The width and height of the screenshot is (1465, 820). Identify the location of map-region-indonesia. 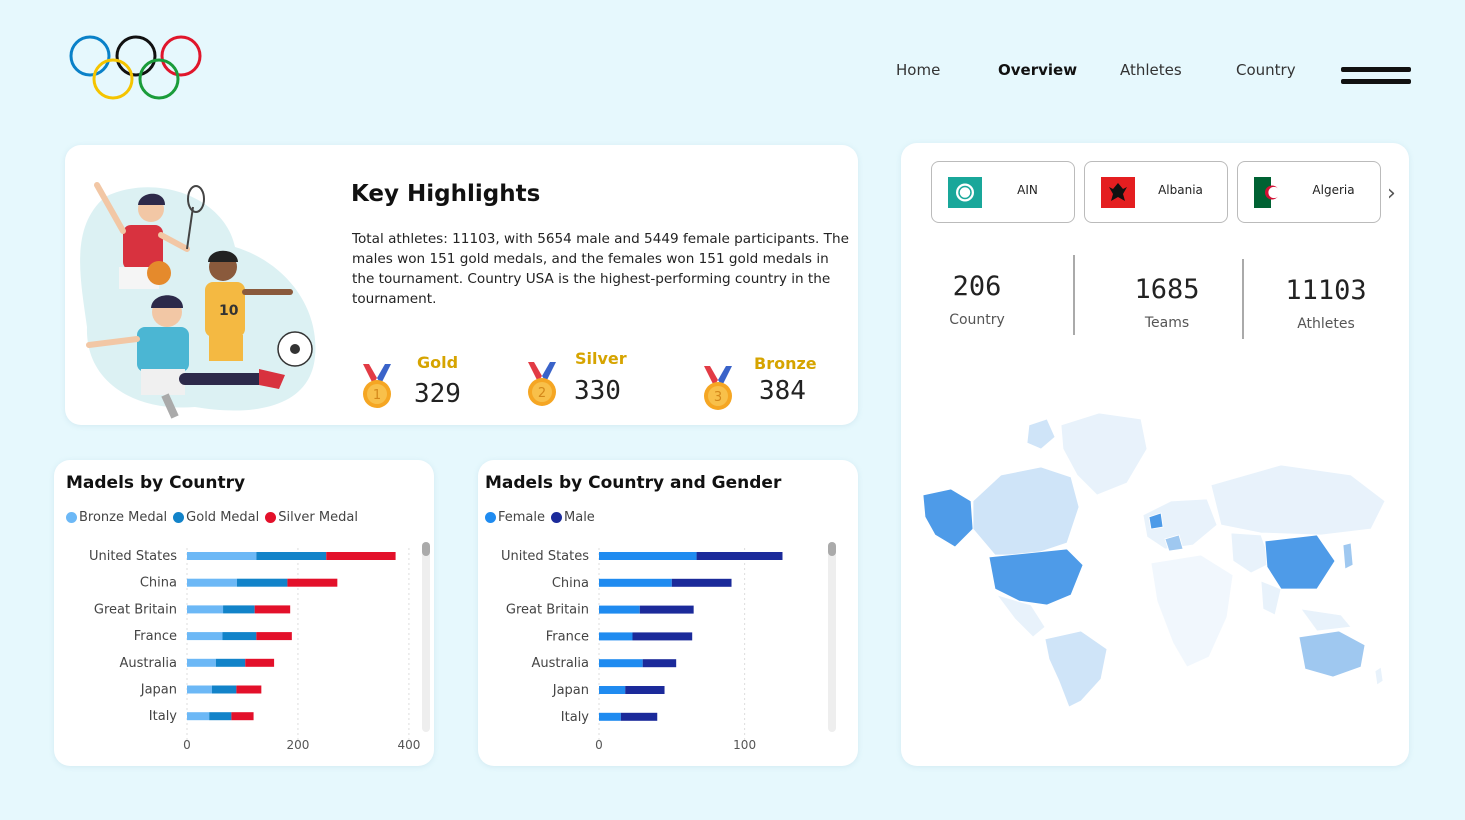
(1326, 620).